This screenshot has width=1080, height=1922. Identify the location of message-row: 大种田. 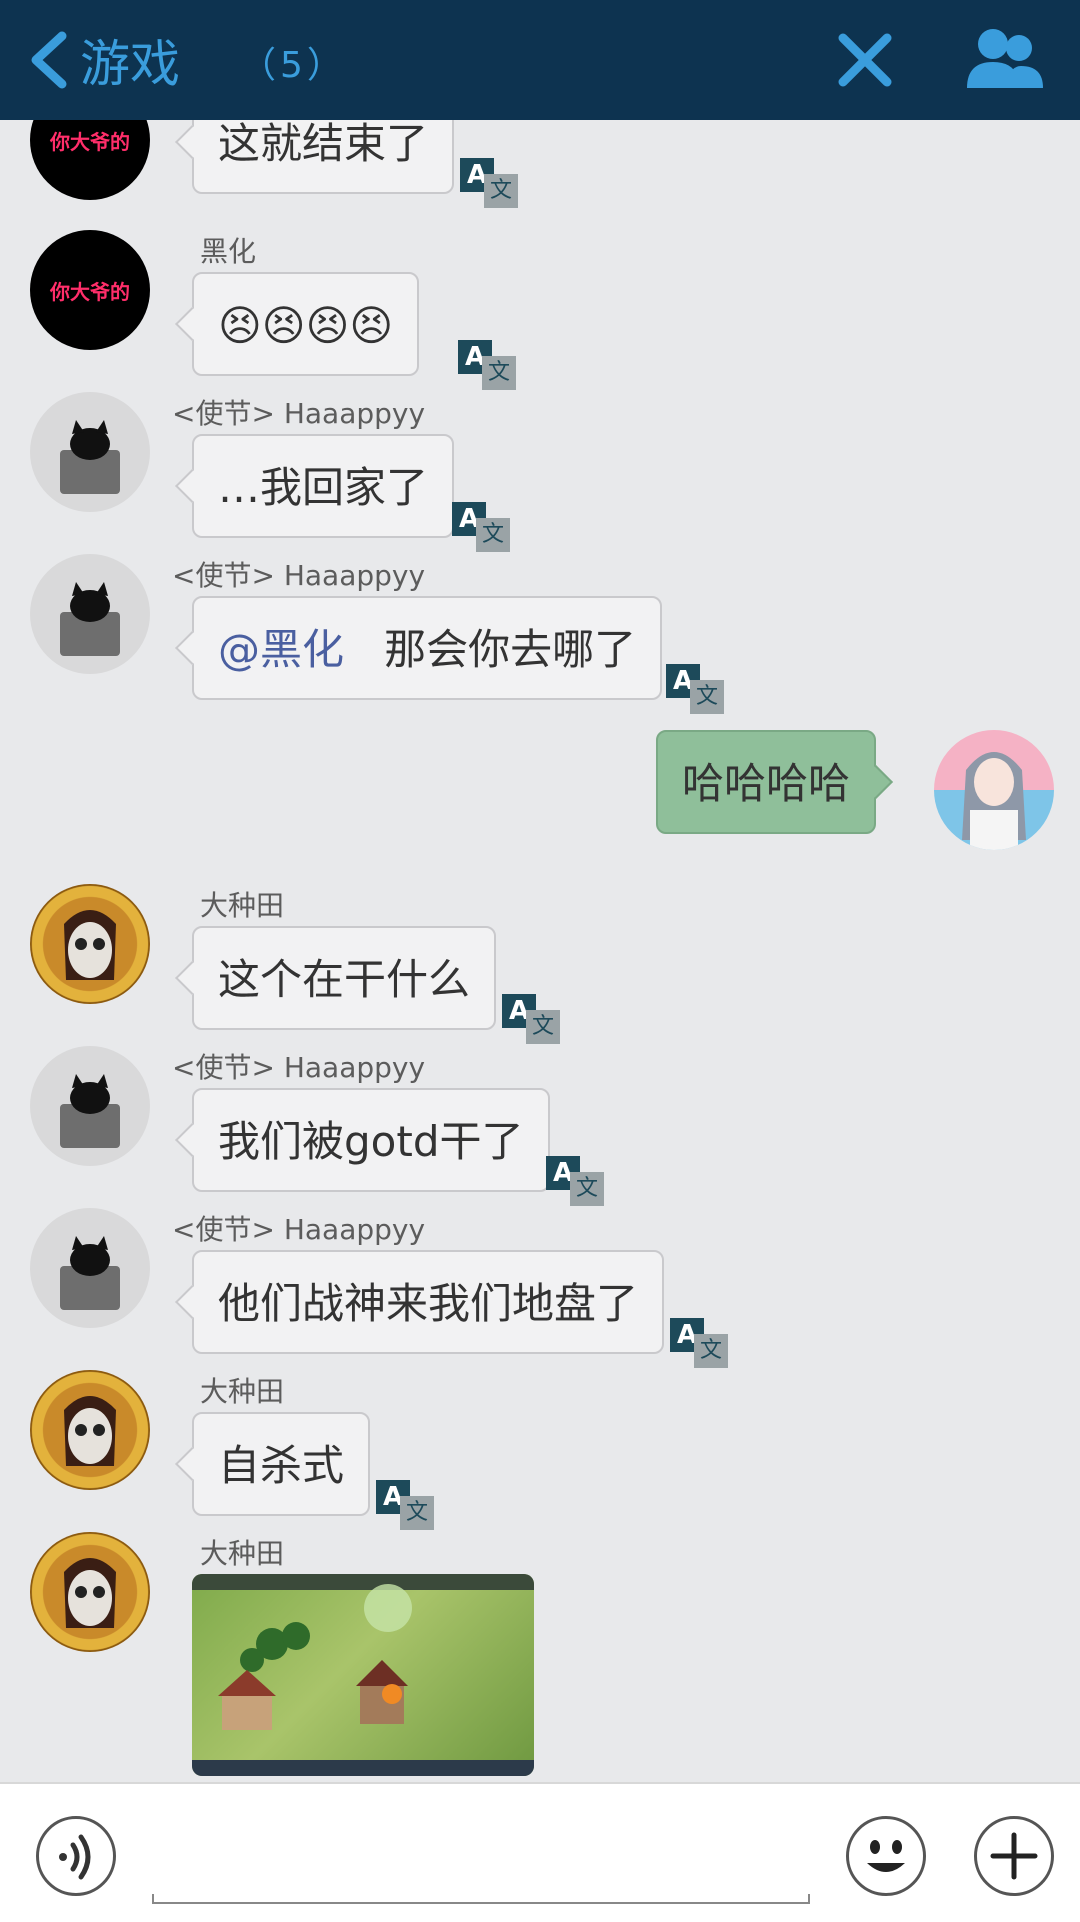
(540, 1657).